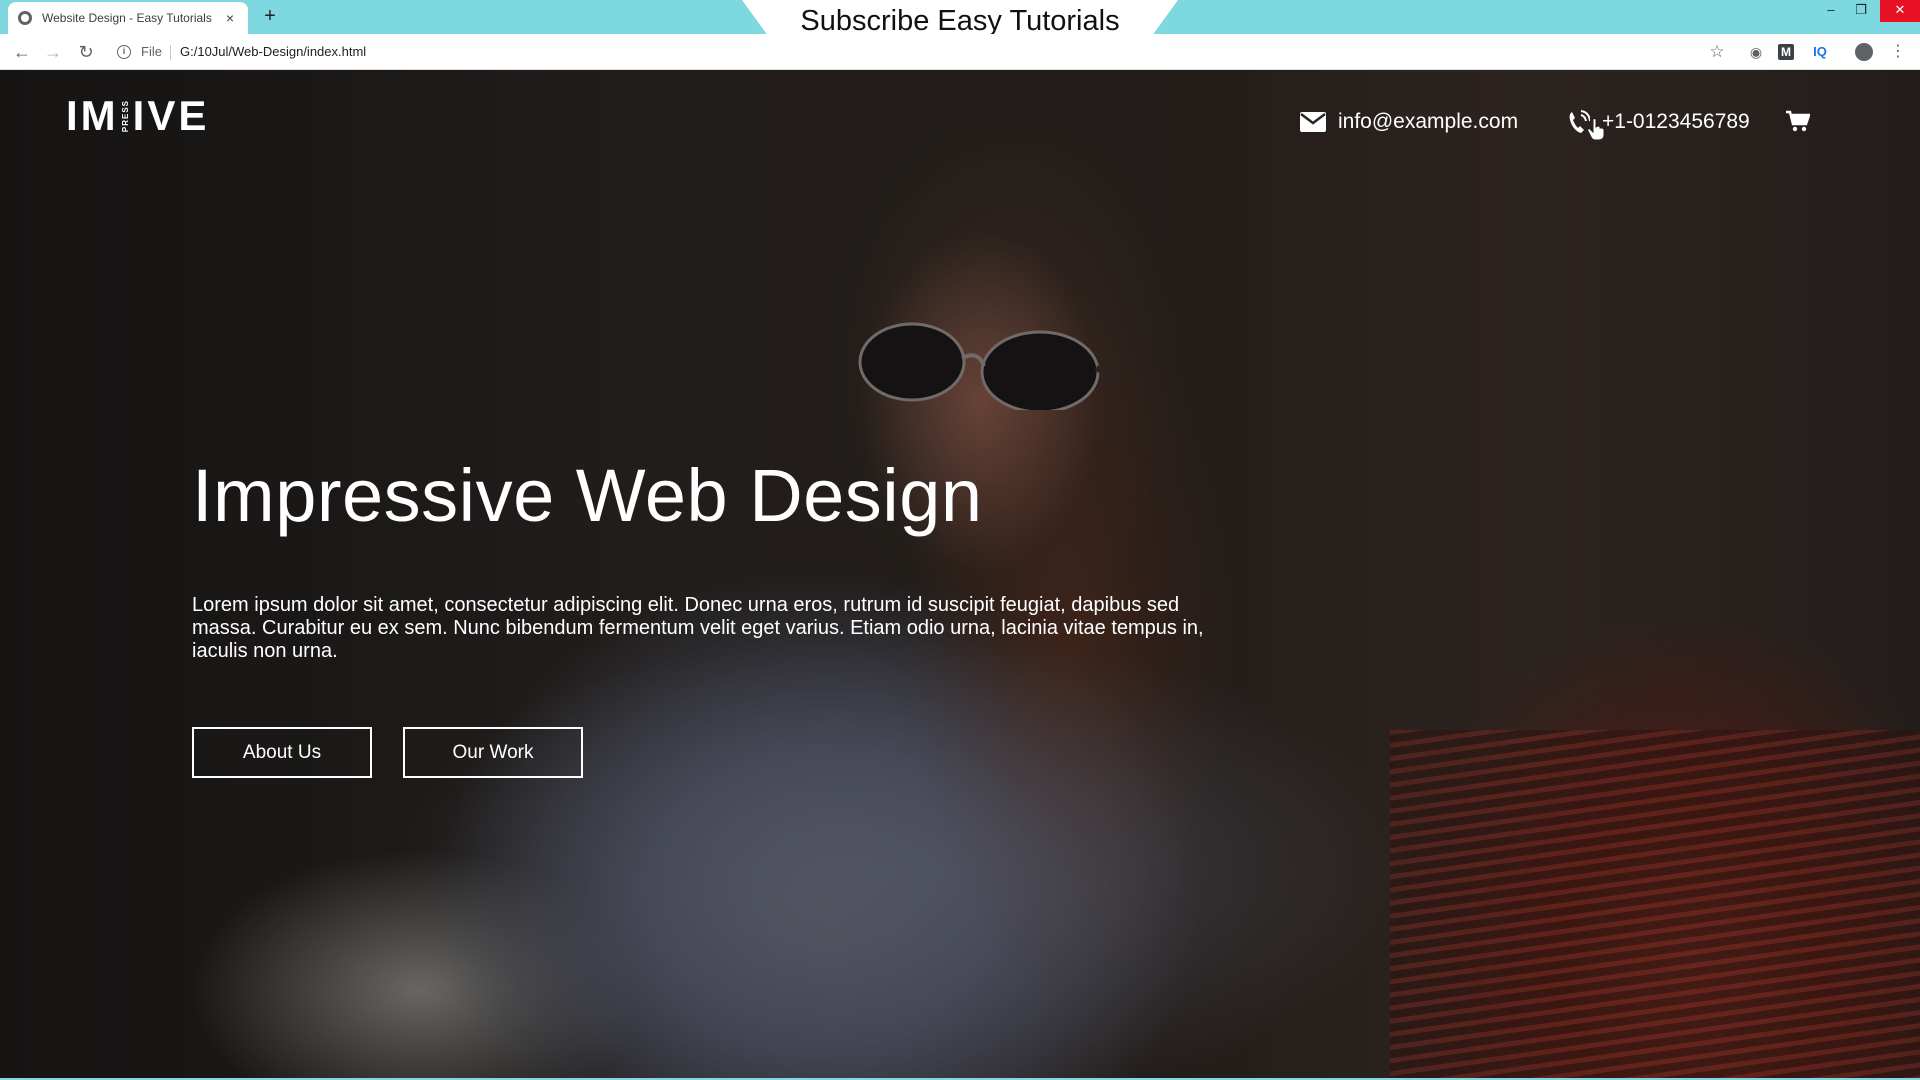 This screenshot has height=1080, width=1920. I want to click on hero-title: Impressive Web Design, so click(587, 495).